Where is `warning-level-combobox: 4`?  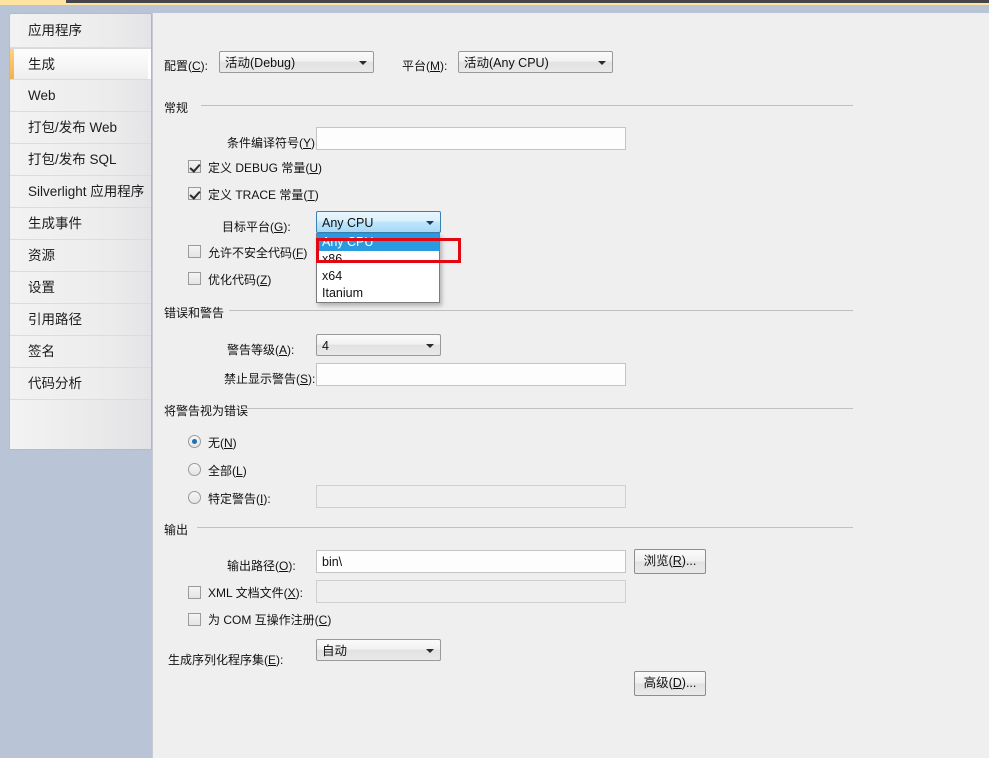
warning-level-combobox: 4 is located at coordinates (378, 345).